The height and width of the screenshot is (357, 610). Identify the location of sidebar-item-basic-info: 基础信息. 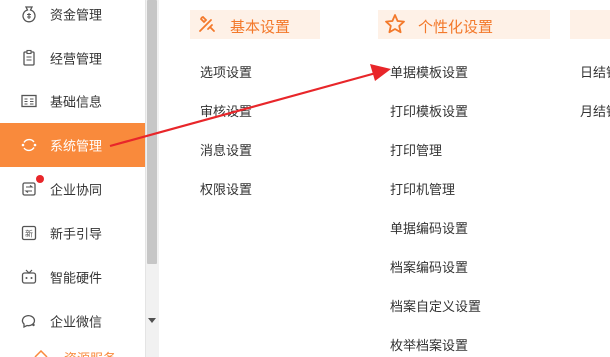
(72, 101).